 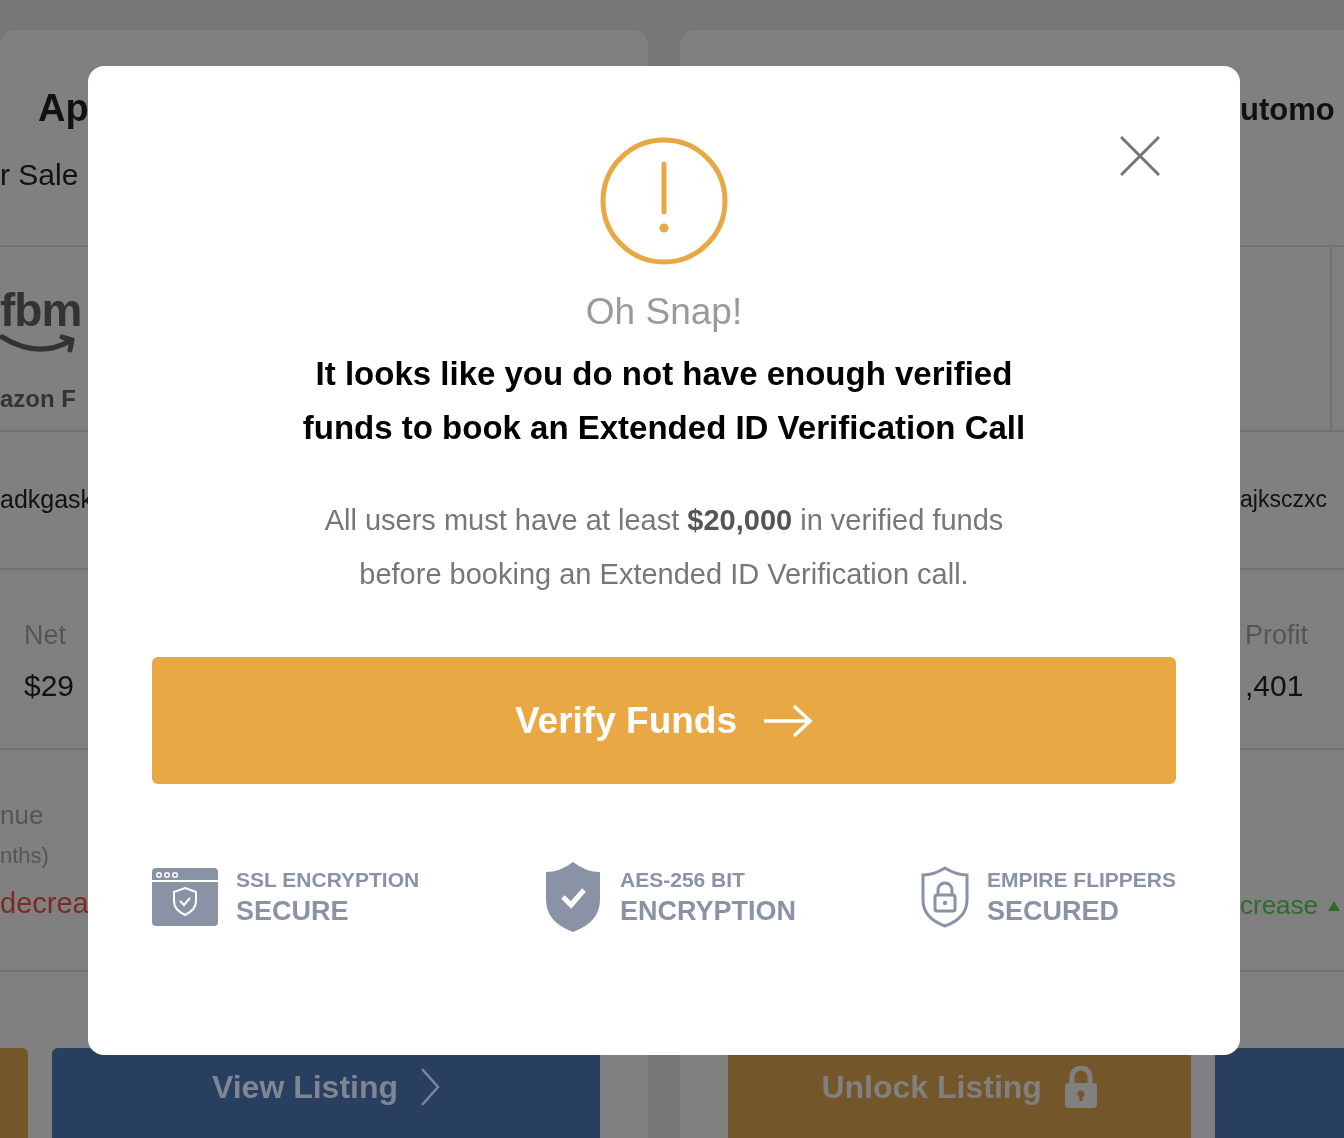 I want to click on view-listing-button: View Listing, so click(x=326, y=1093).